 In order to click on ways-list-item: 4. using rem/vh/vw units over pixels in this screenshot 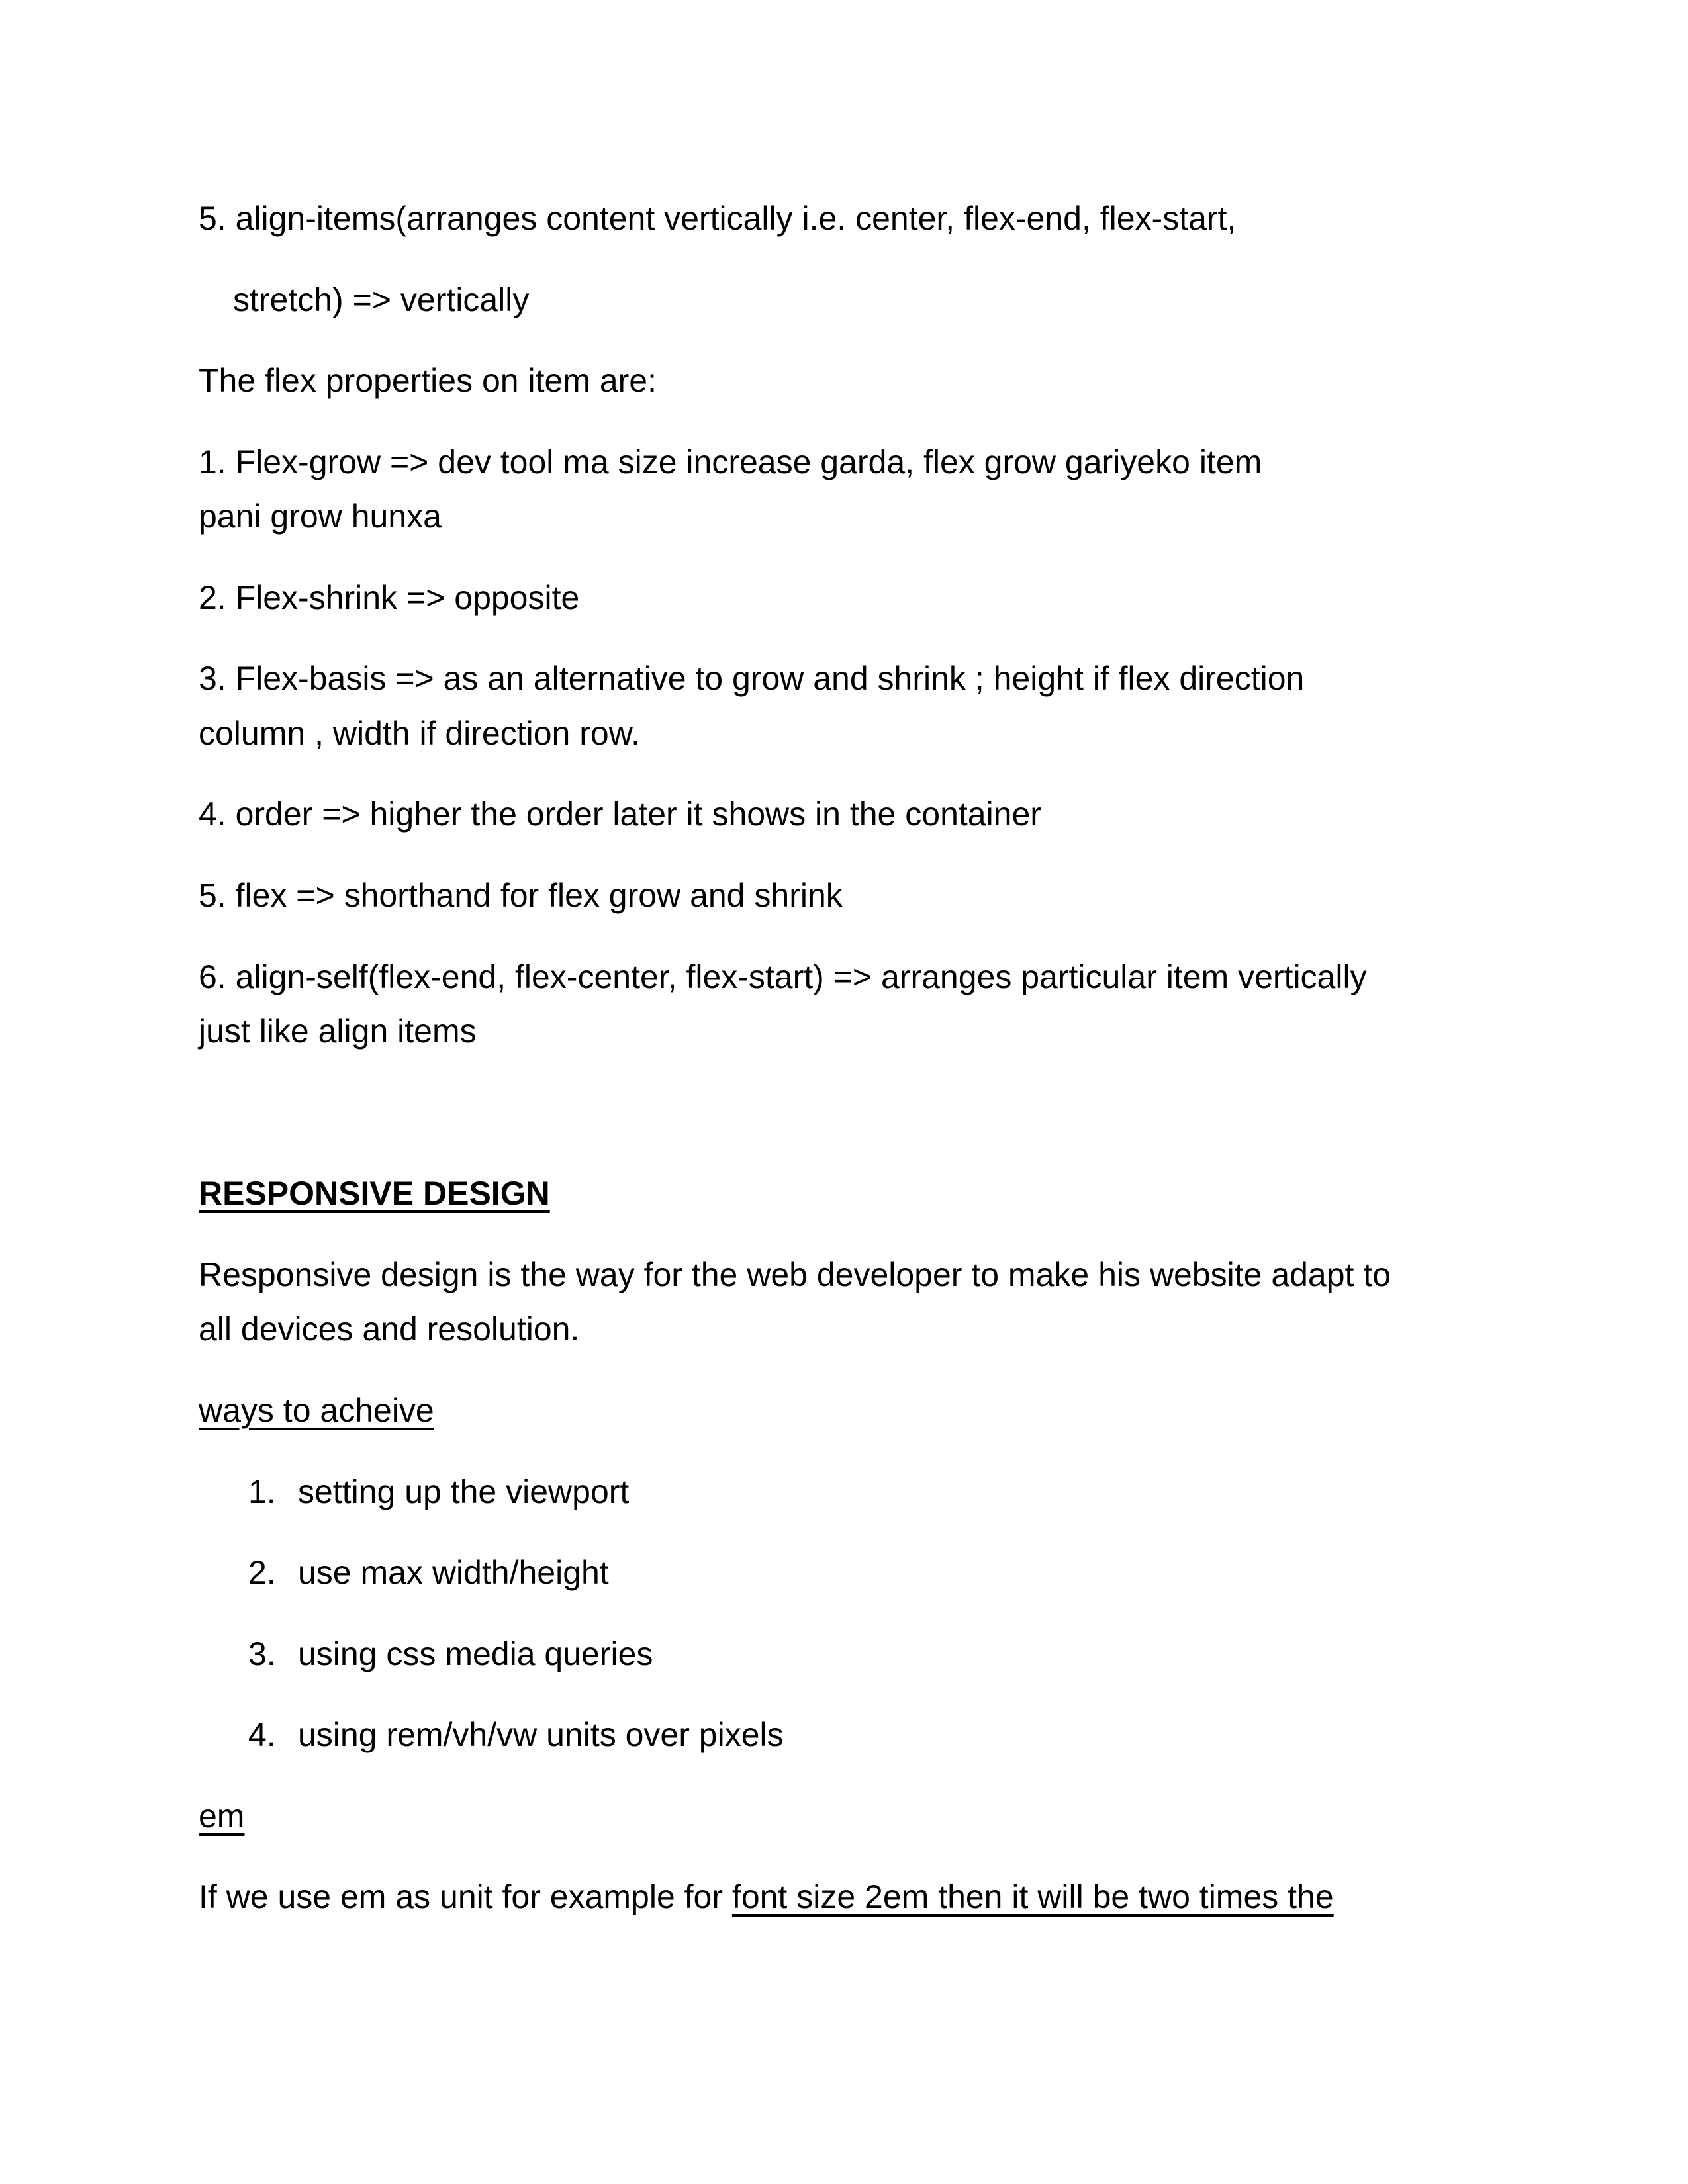, I will do `click(516, 1735)`.